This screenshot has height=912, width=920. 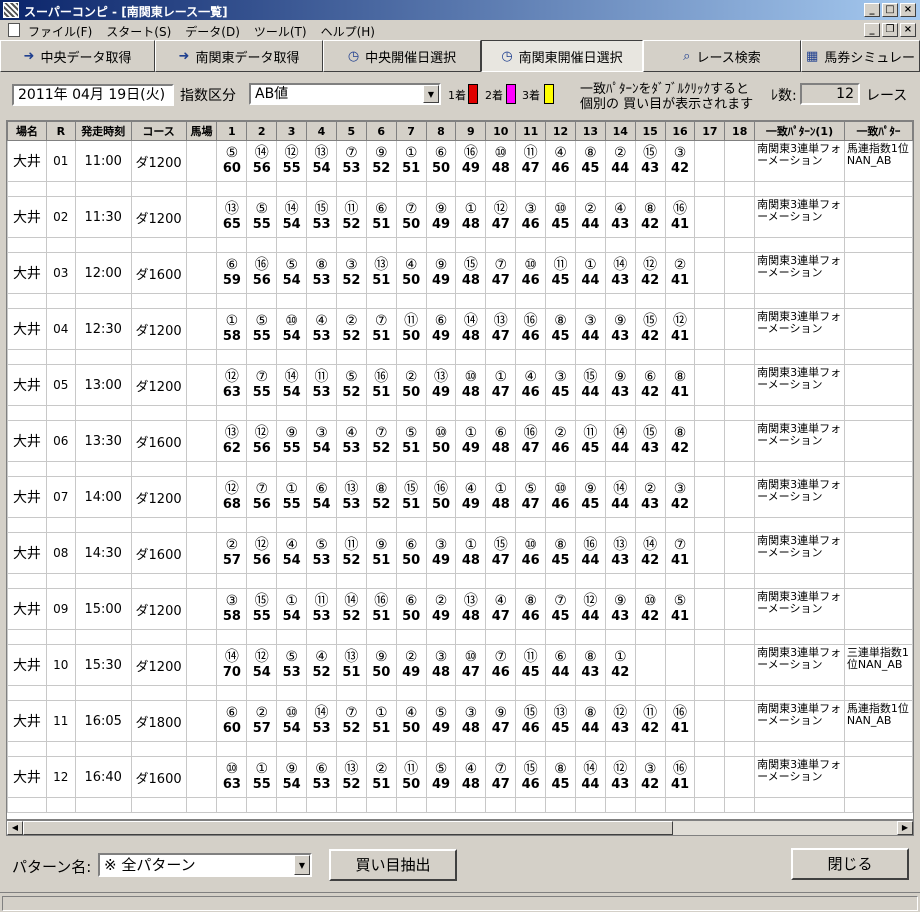 I want to click on horse-score: 49, so click(x=441, y=616).